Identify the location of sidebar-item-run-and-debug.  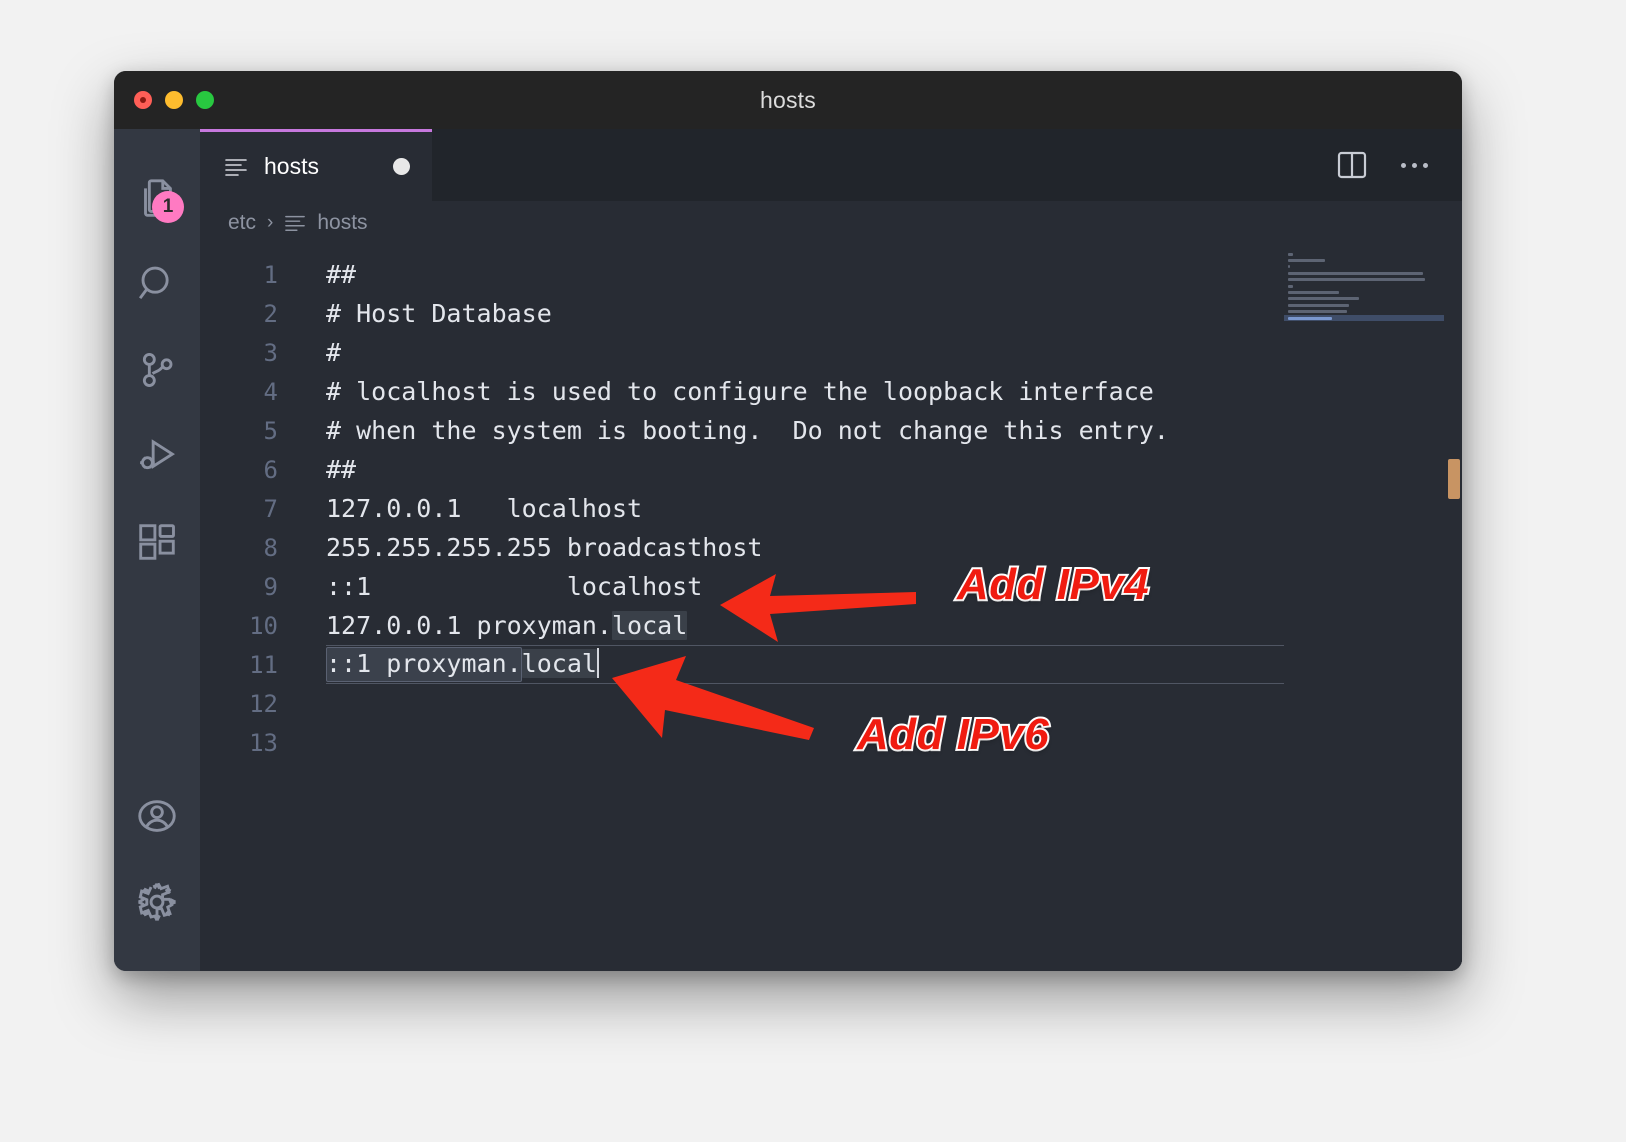
(157, 456).